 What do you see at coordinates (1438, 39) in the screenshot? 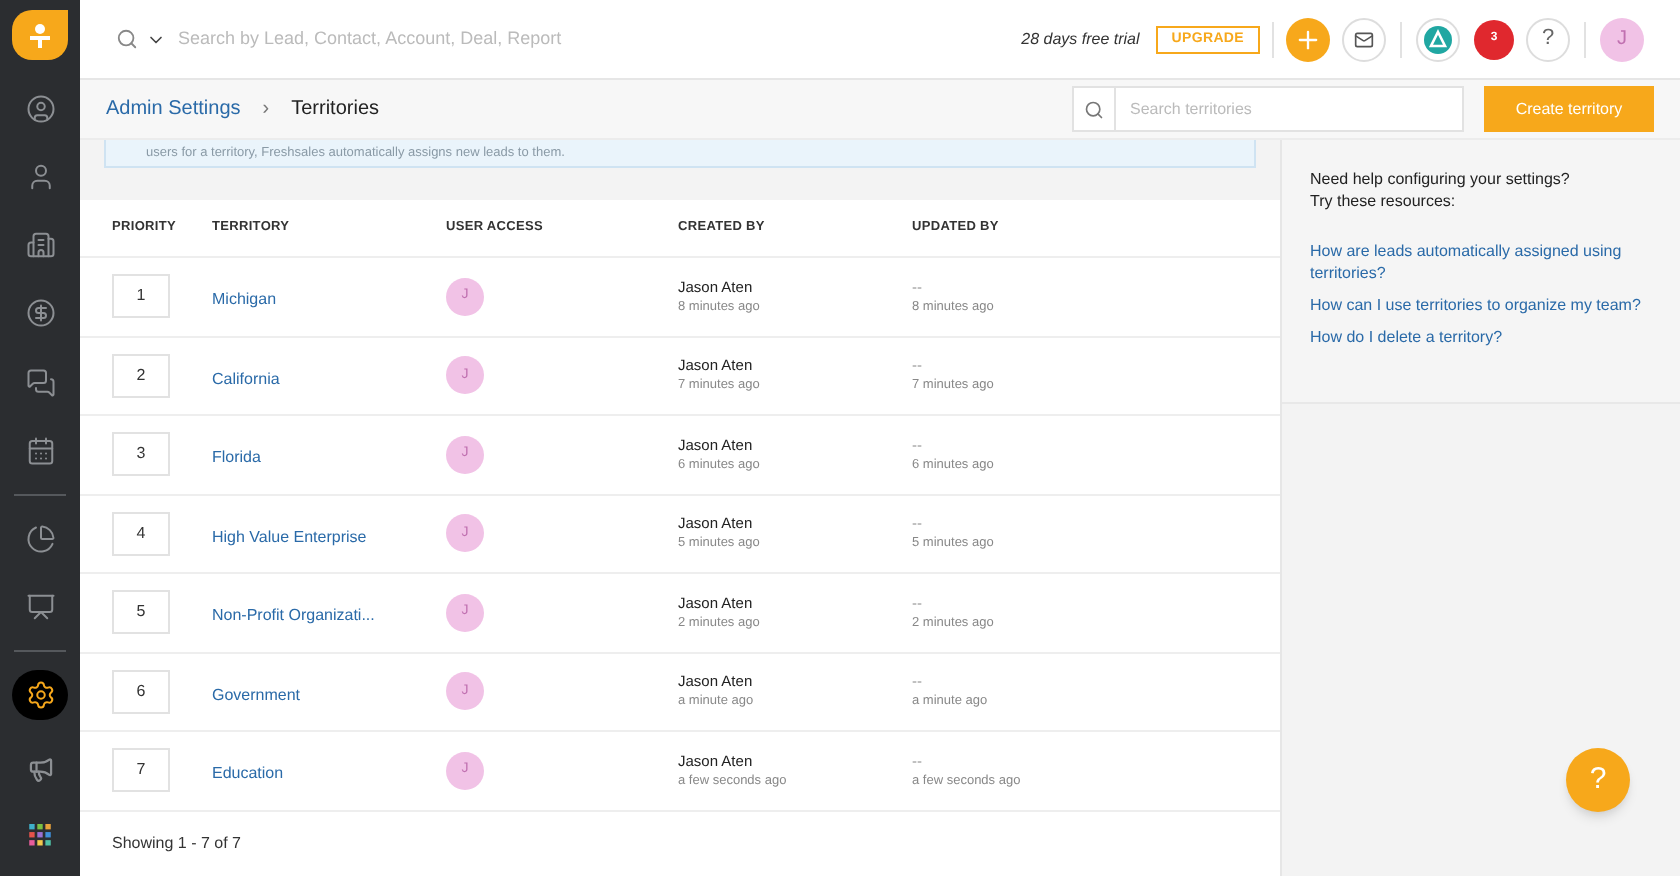
I see `app-icon` at bounding box center [1438, 39].